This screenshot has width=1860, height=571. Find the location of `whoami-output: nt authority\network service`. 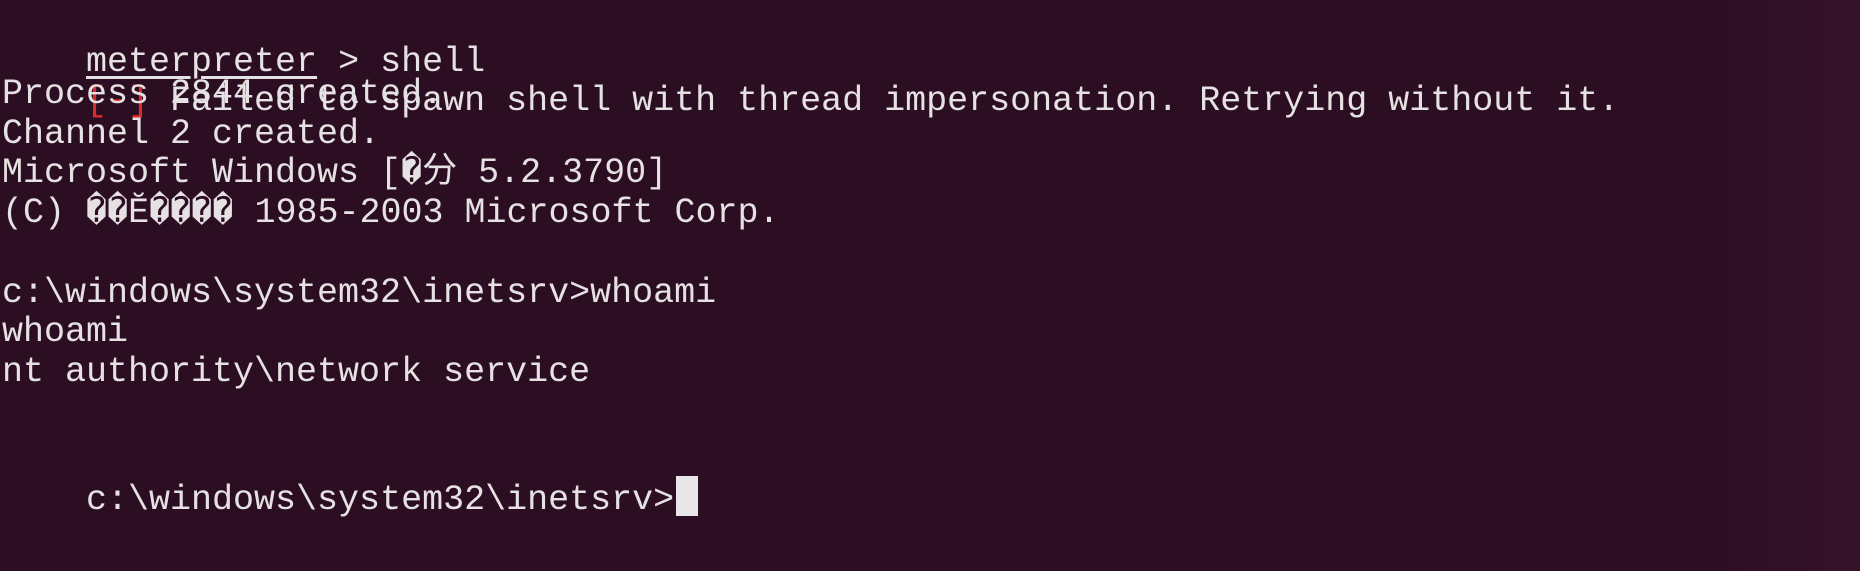

whoami-output: nt authority\network service is located at coordinates (296, 372).